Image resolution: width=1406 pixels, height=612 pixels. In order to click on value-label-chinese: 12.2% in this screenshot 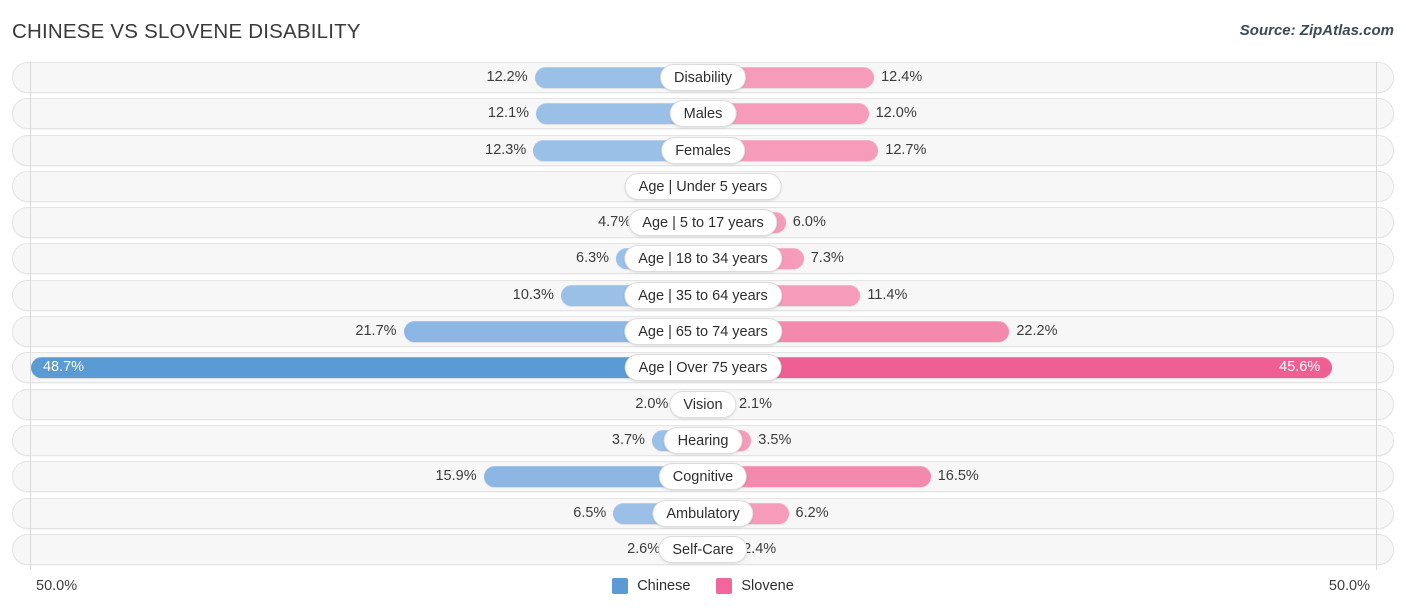, I will do `click(507, 77)`.